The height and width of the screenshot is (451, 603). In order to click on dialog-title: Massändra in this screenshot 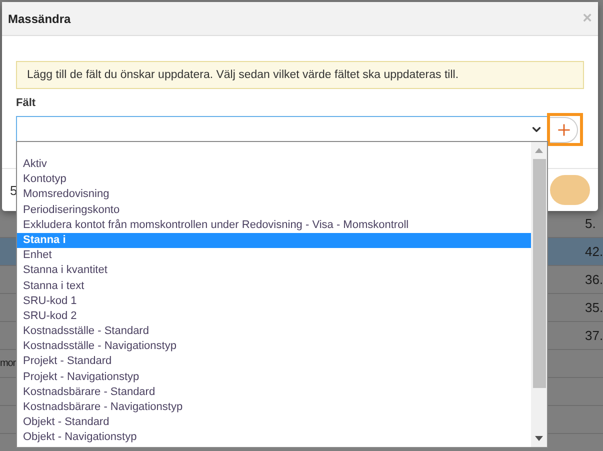, I will do `click(39, 19)`.